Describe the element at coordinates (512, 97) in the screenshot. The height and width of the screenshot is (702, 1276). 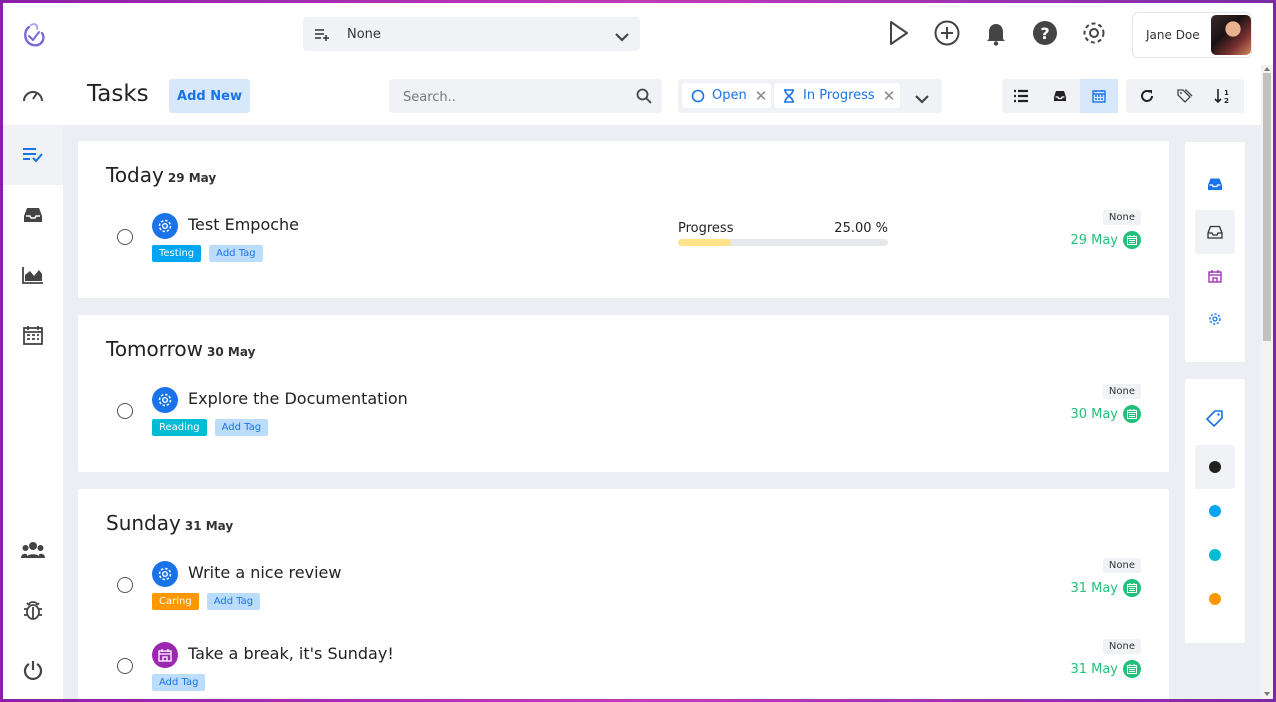
I see `search-input` at that location.